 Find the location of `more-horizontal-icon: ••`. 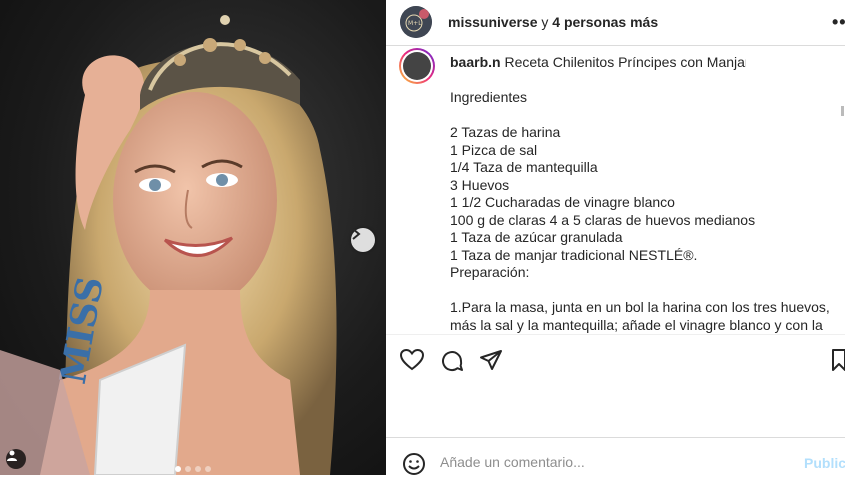

more-horizontal-icon: •• is located at coordinates (838, 22).